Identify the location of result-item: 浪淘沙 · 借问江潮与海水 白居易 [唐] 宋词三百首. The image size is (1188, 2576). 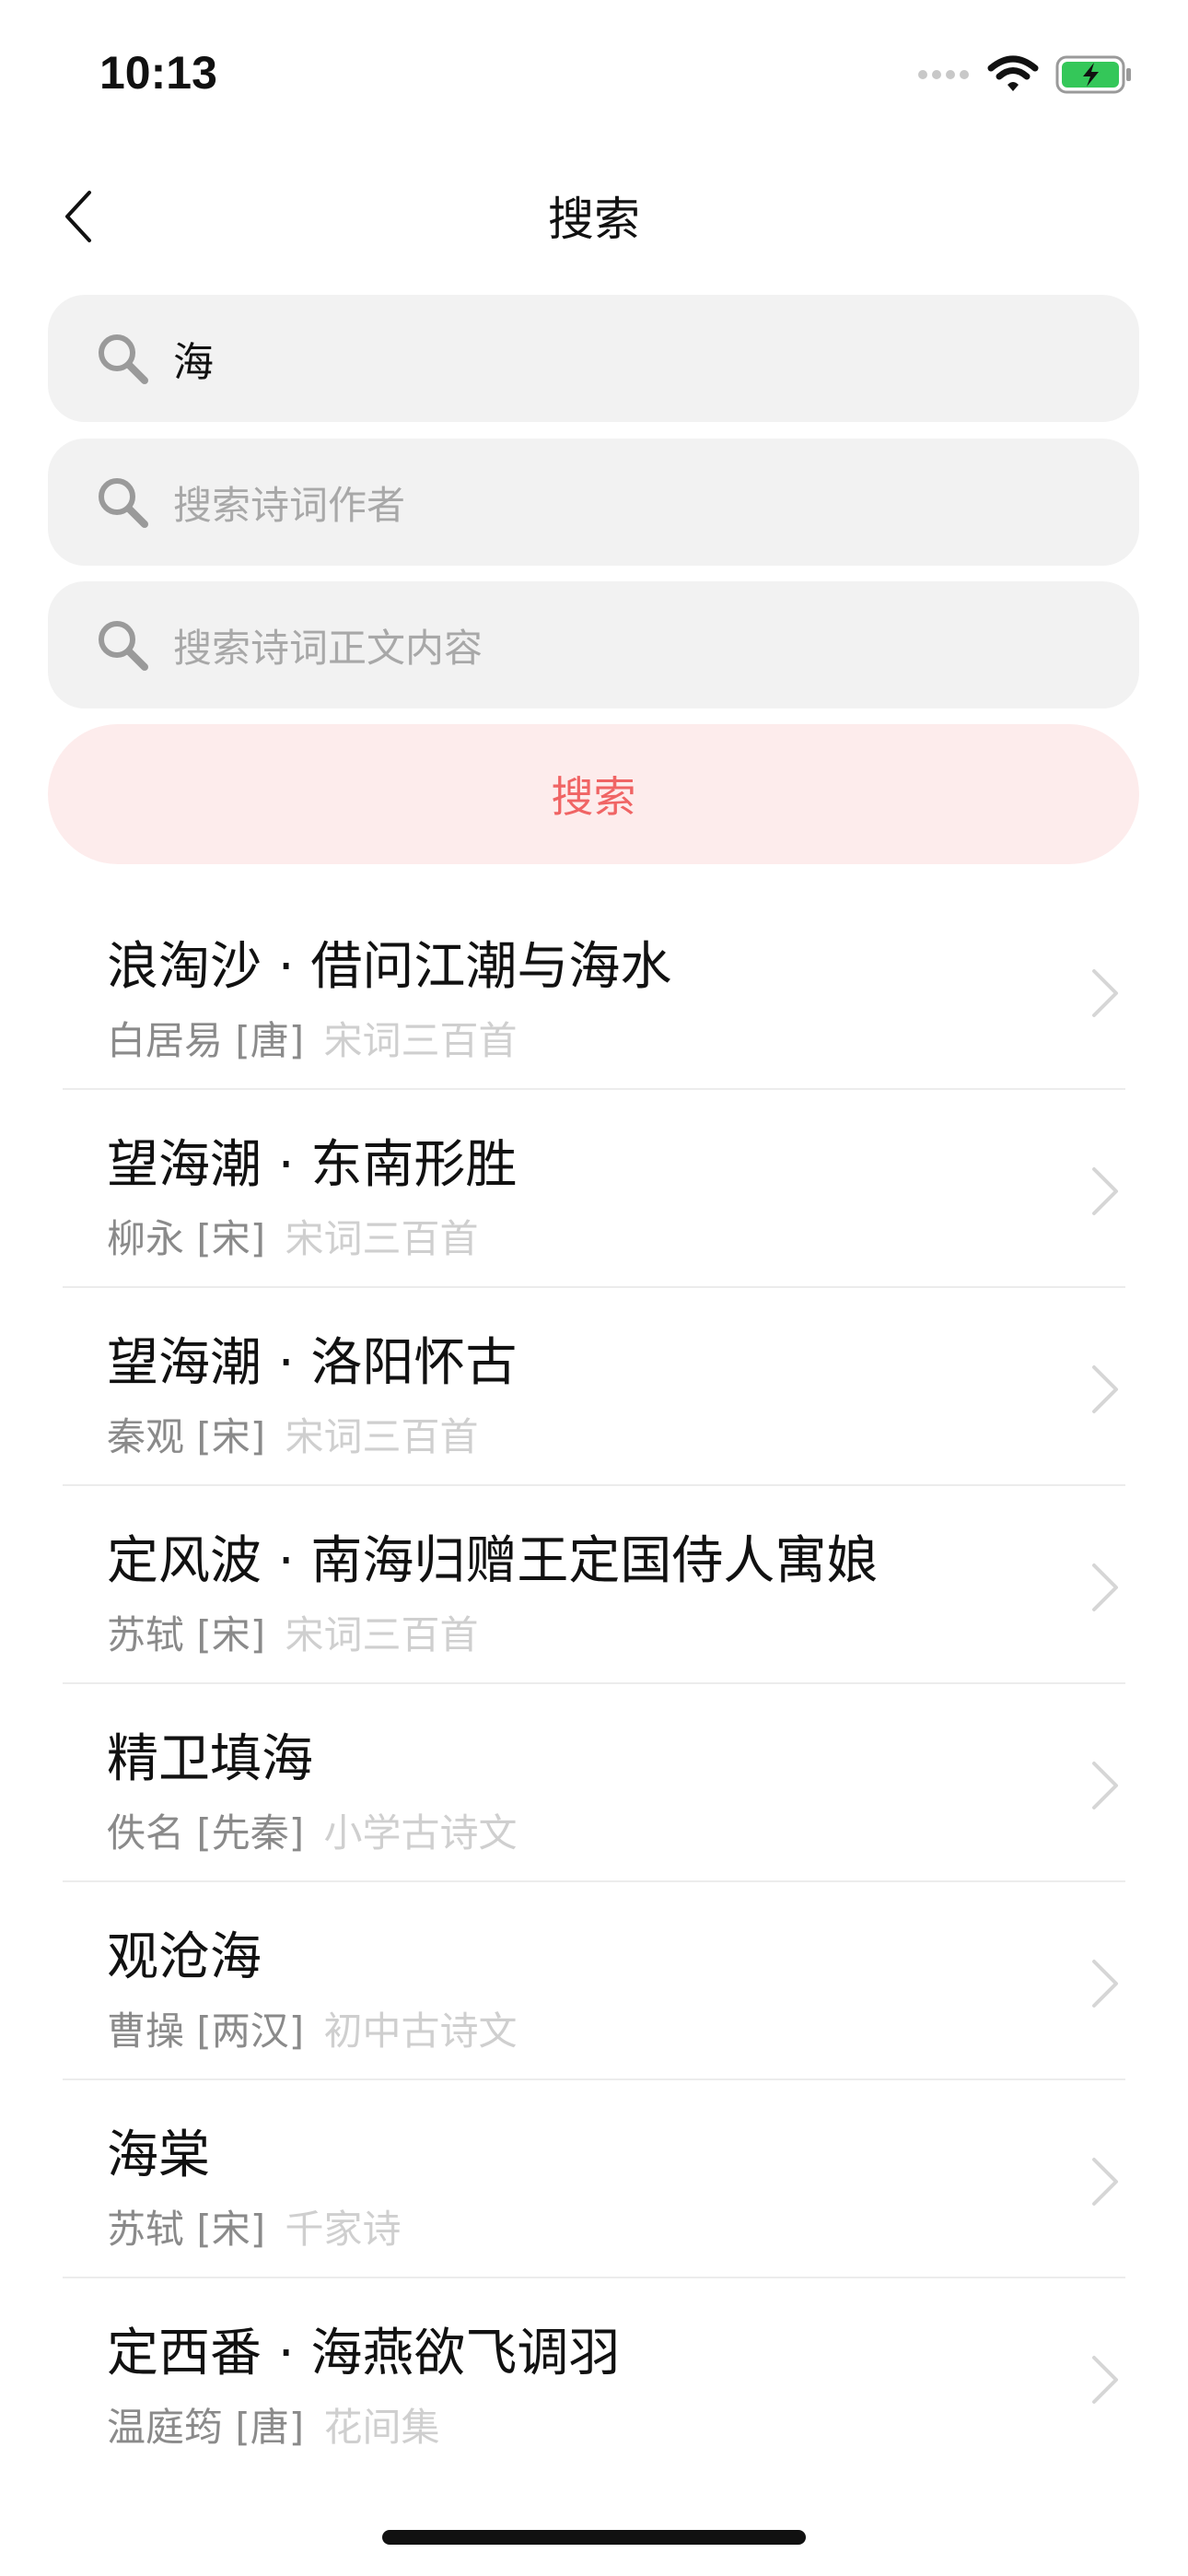
(594, 991).